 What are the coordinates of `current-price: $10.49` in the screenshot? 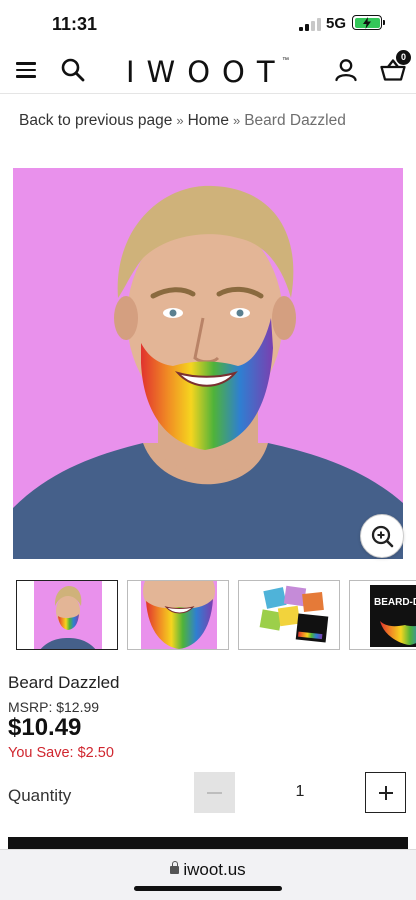 It's located at (45, 727).